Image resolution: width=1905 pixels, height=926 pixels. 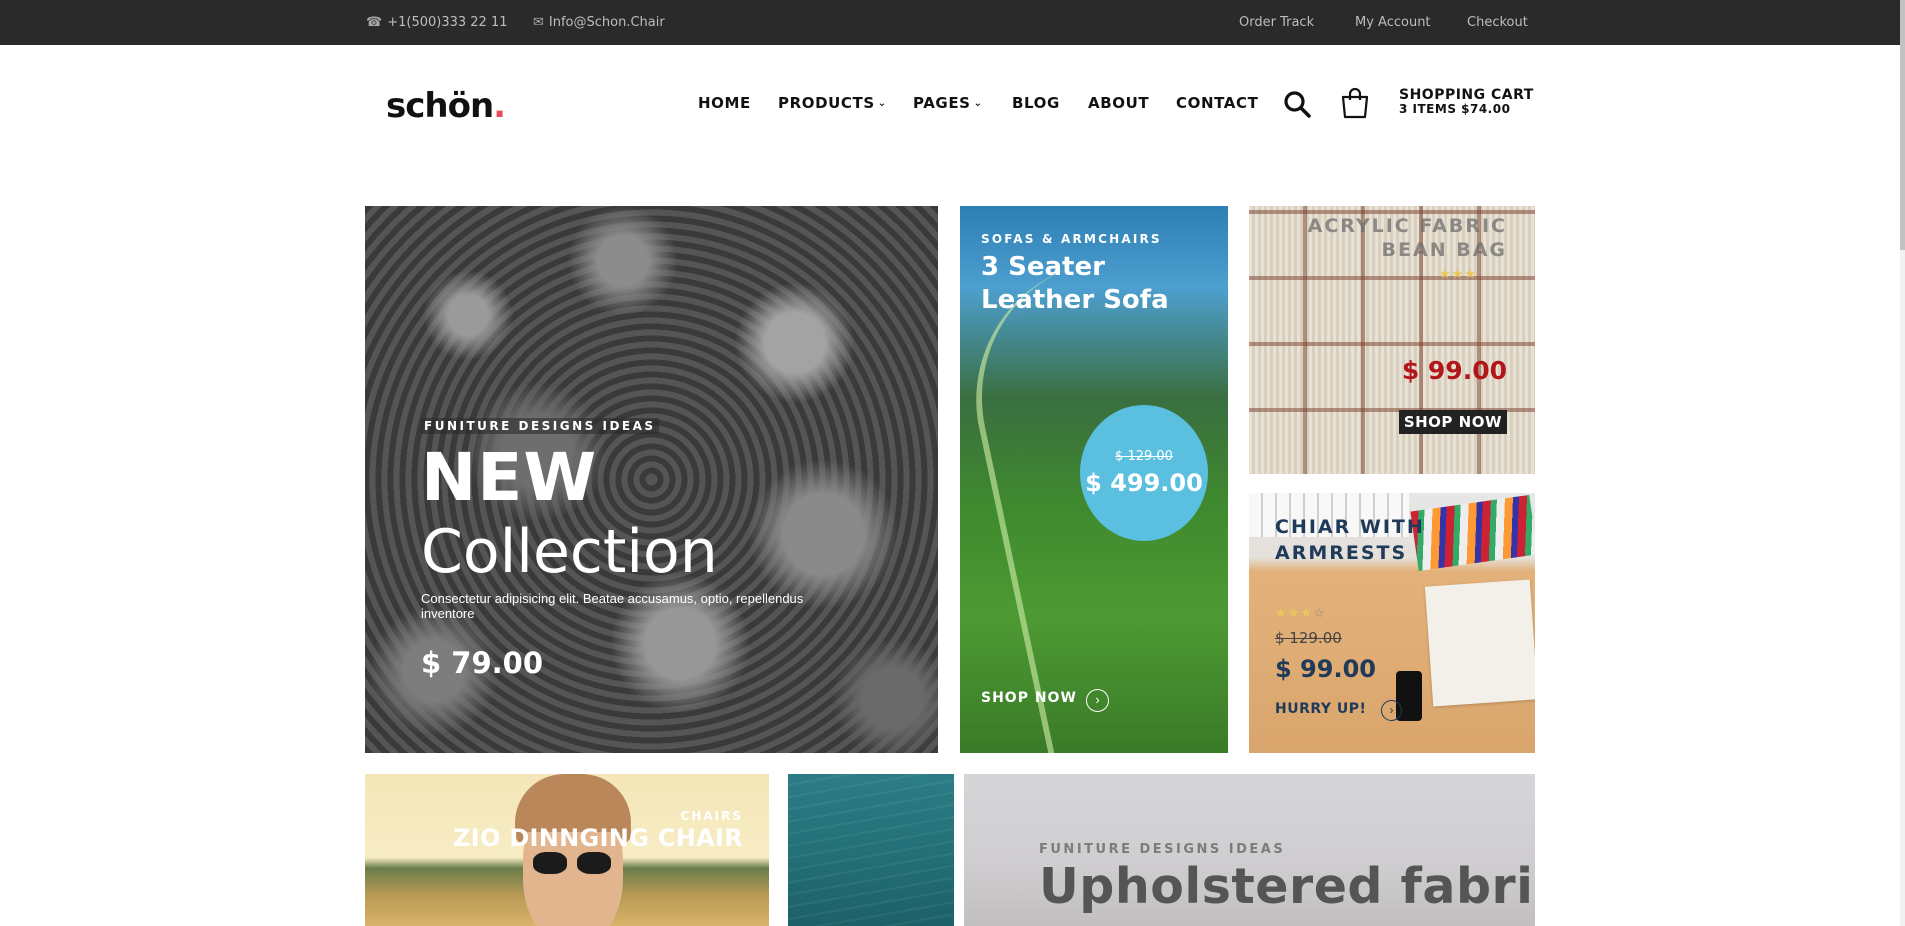 I want to click on nav-contact: CONTACT, so click(x=1217, y=103).